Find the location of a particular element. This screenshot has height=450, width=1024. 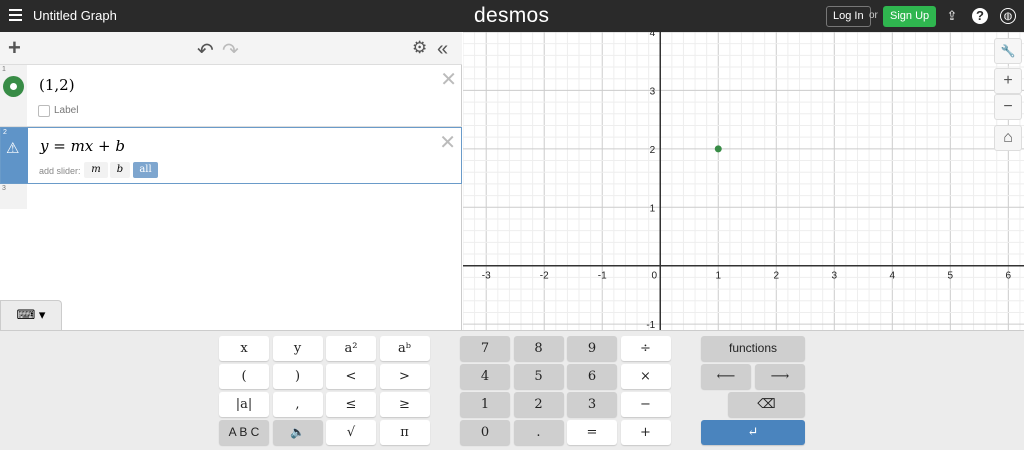

home-button: ⌂ is located at coordinates (1008, 138).